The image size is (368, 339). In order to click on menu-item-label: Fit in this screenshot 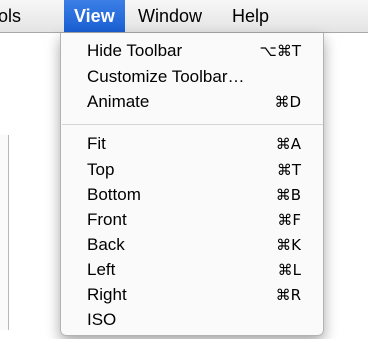, I will do `click(96, 143)`.